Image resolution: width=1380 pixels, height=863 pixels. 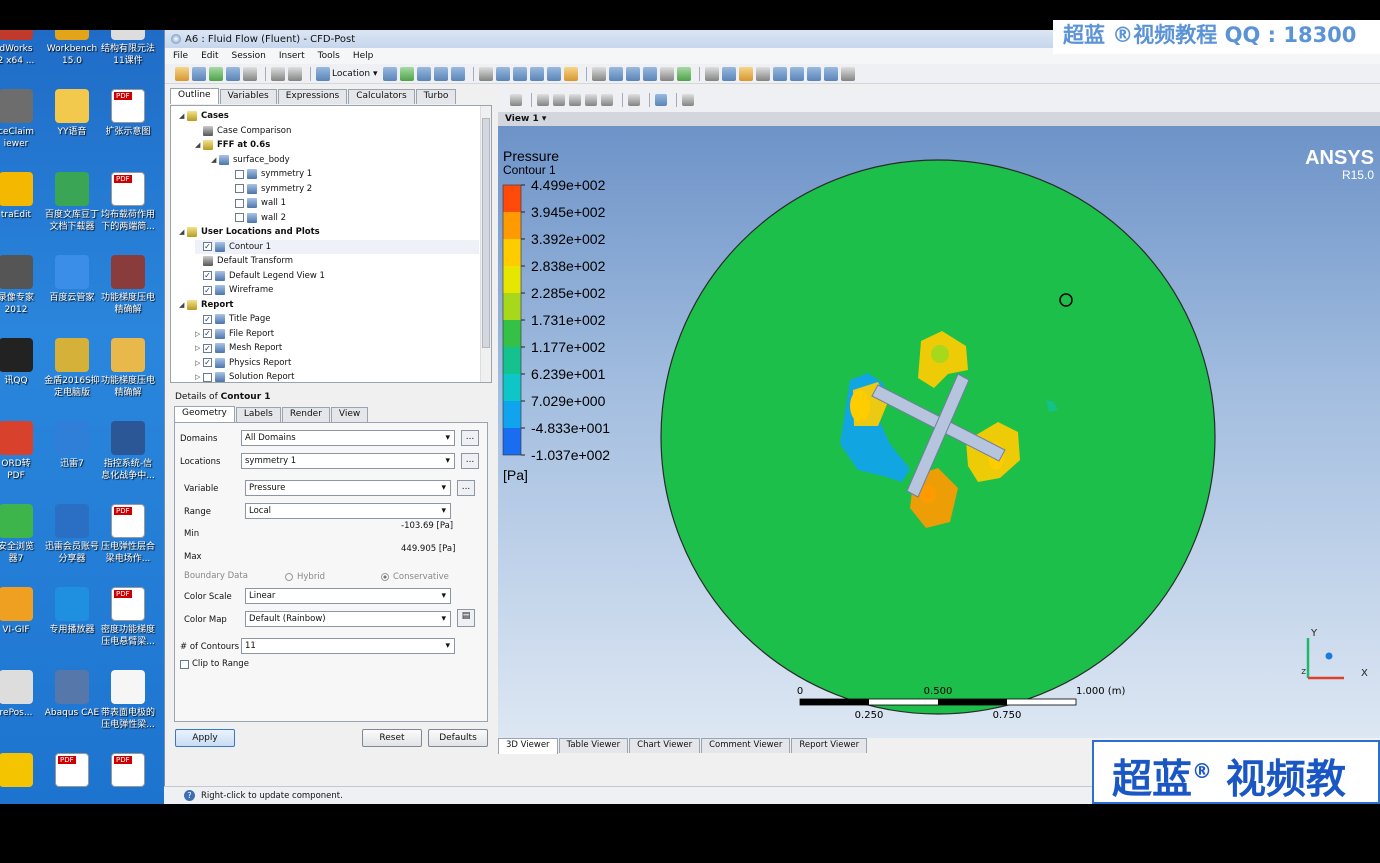 What do you see at coordinates (72, 296) in the screenshot?
I see `desktop-icon: 百度云管家` at bounding box center [72, 296].